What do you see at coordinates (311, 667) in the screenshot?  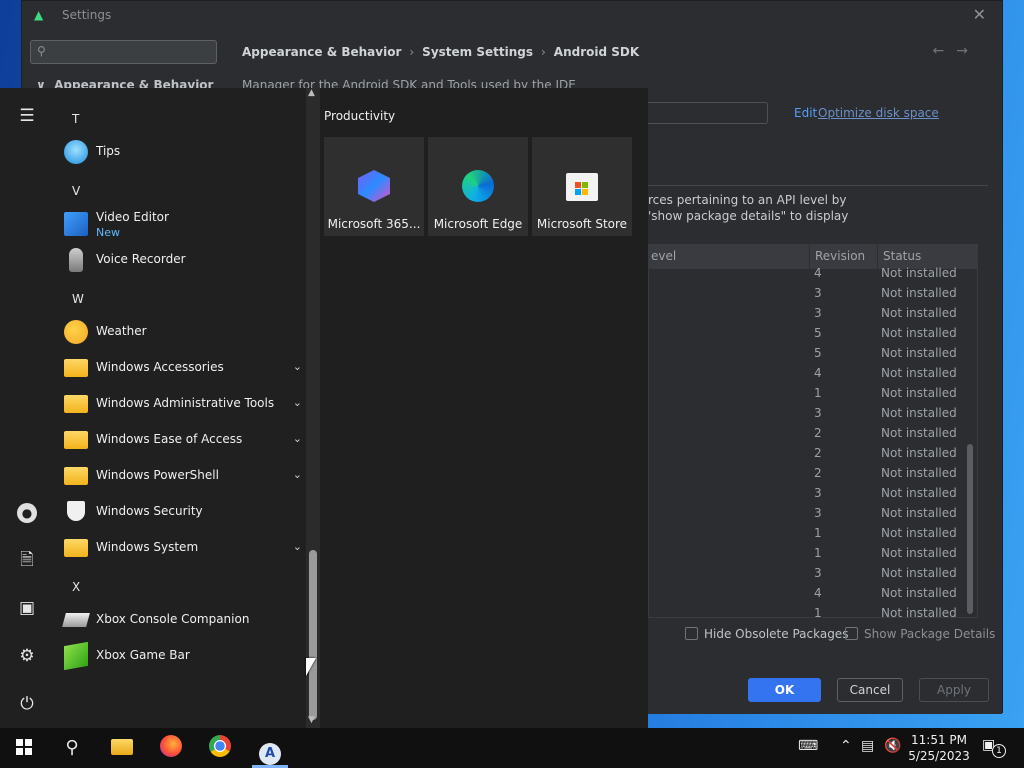 I see `mouse-cursor-icon` at bounding box center [311, 667].